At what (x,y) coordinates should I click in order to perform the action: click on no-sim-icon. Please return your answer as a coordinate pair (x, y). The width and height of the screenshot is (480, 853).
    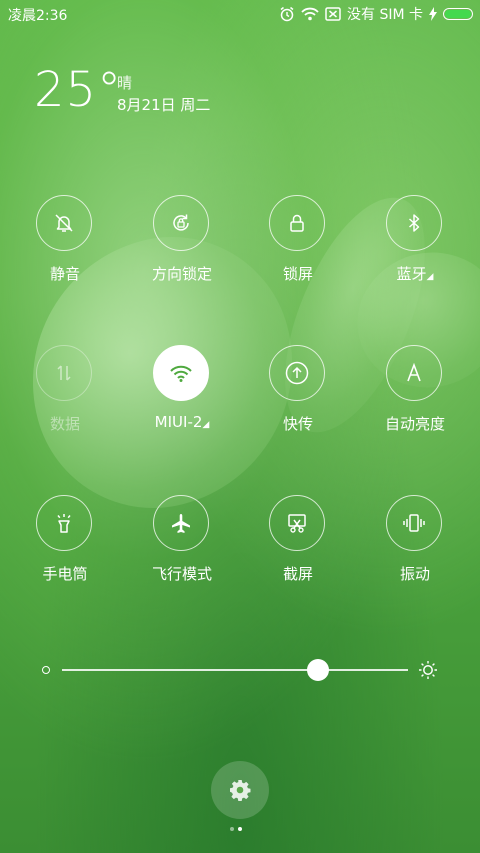
    Looking at the image, I should click on (333, 14).